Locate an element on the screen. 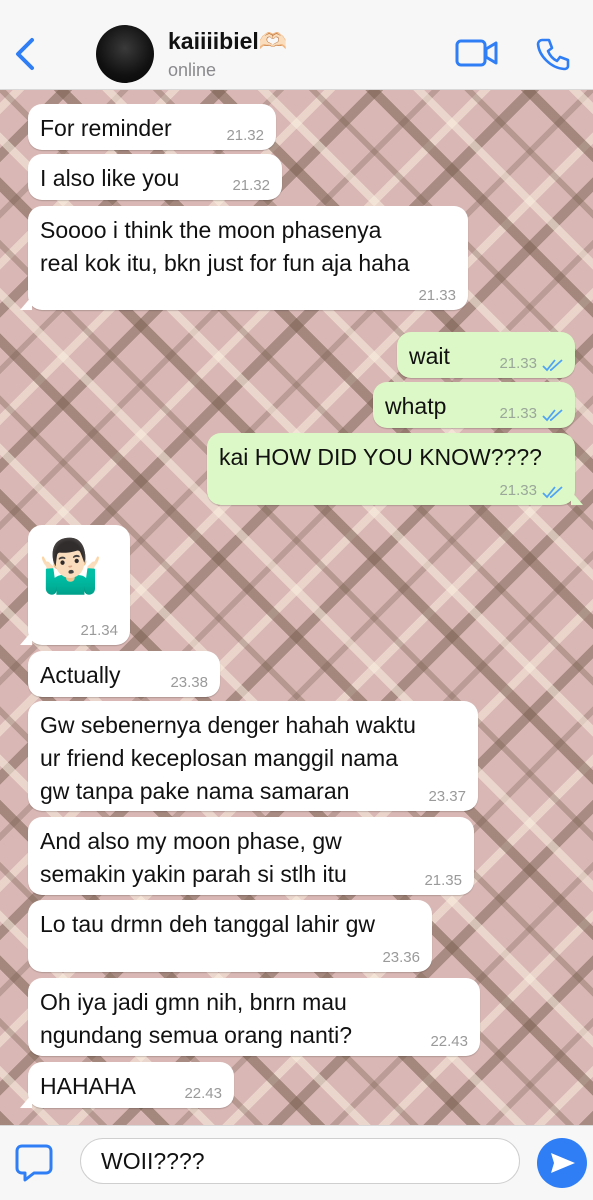 This screenshot has width=593, height=1200. message-text: HAHAHA is located at coordinates (88, 1086).